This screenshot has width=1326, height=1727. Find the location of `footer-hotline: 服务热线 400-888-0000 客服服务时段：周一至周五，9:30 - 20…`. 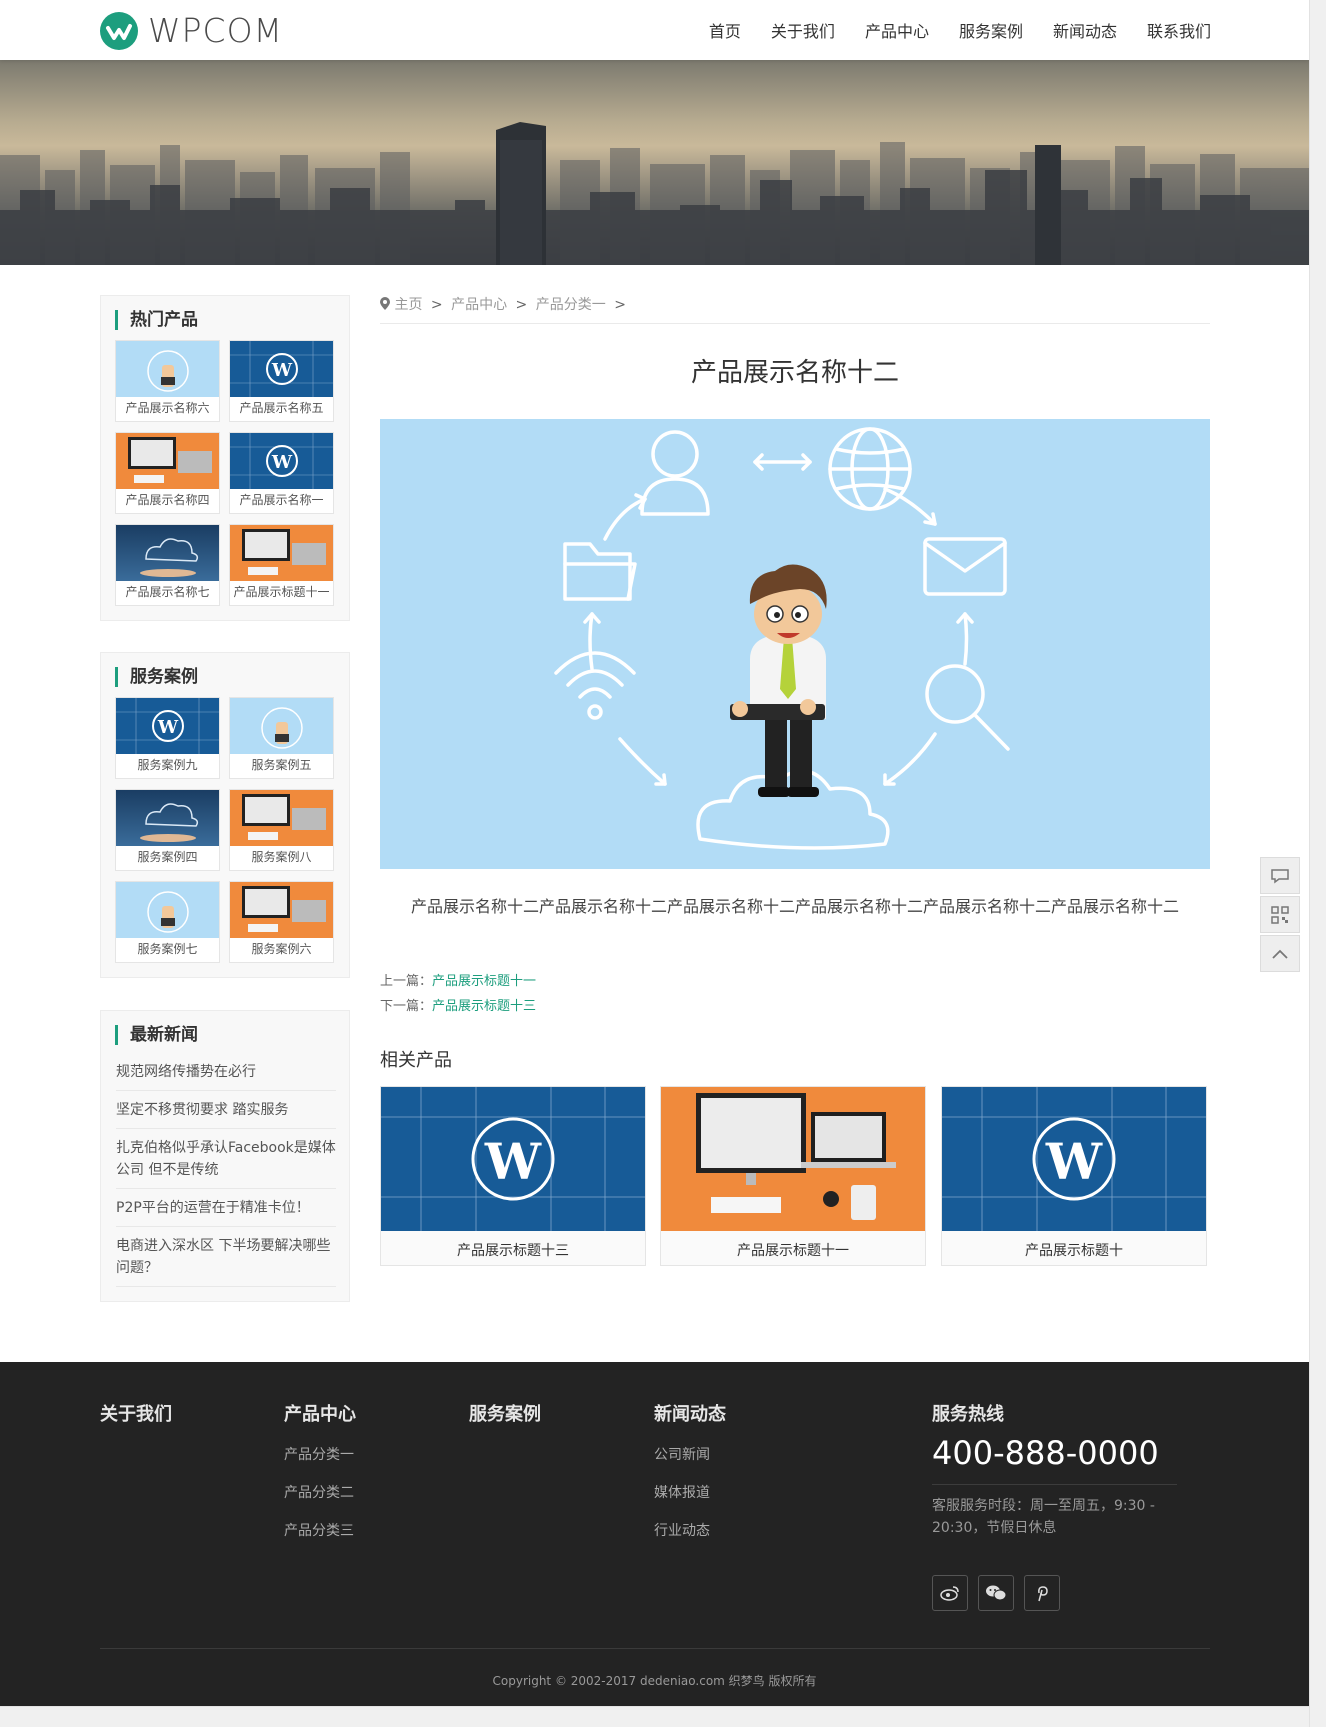

footer-hotline: 服务热线 400-888-0000 客服服务时段：周一至周五，9:30 - 20… is located at coordinates (1054, 1505).